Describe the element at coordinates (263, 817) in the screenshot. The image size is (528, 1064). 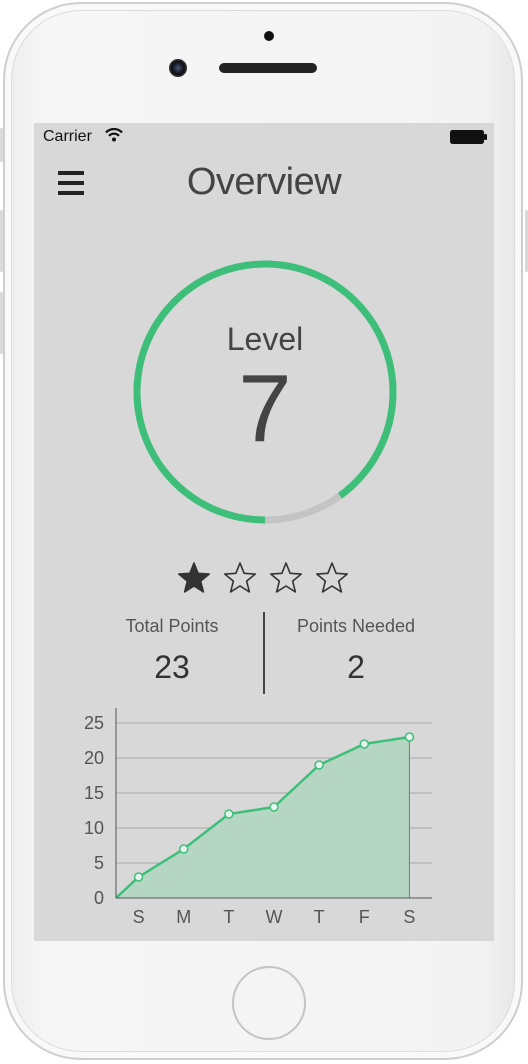
I see `area-fill` at that location.